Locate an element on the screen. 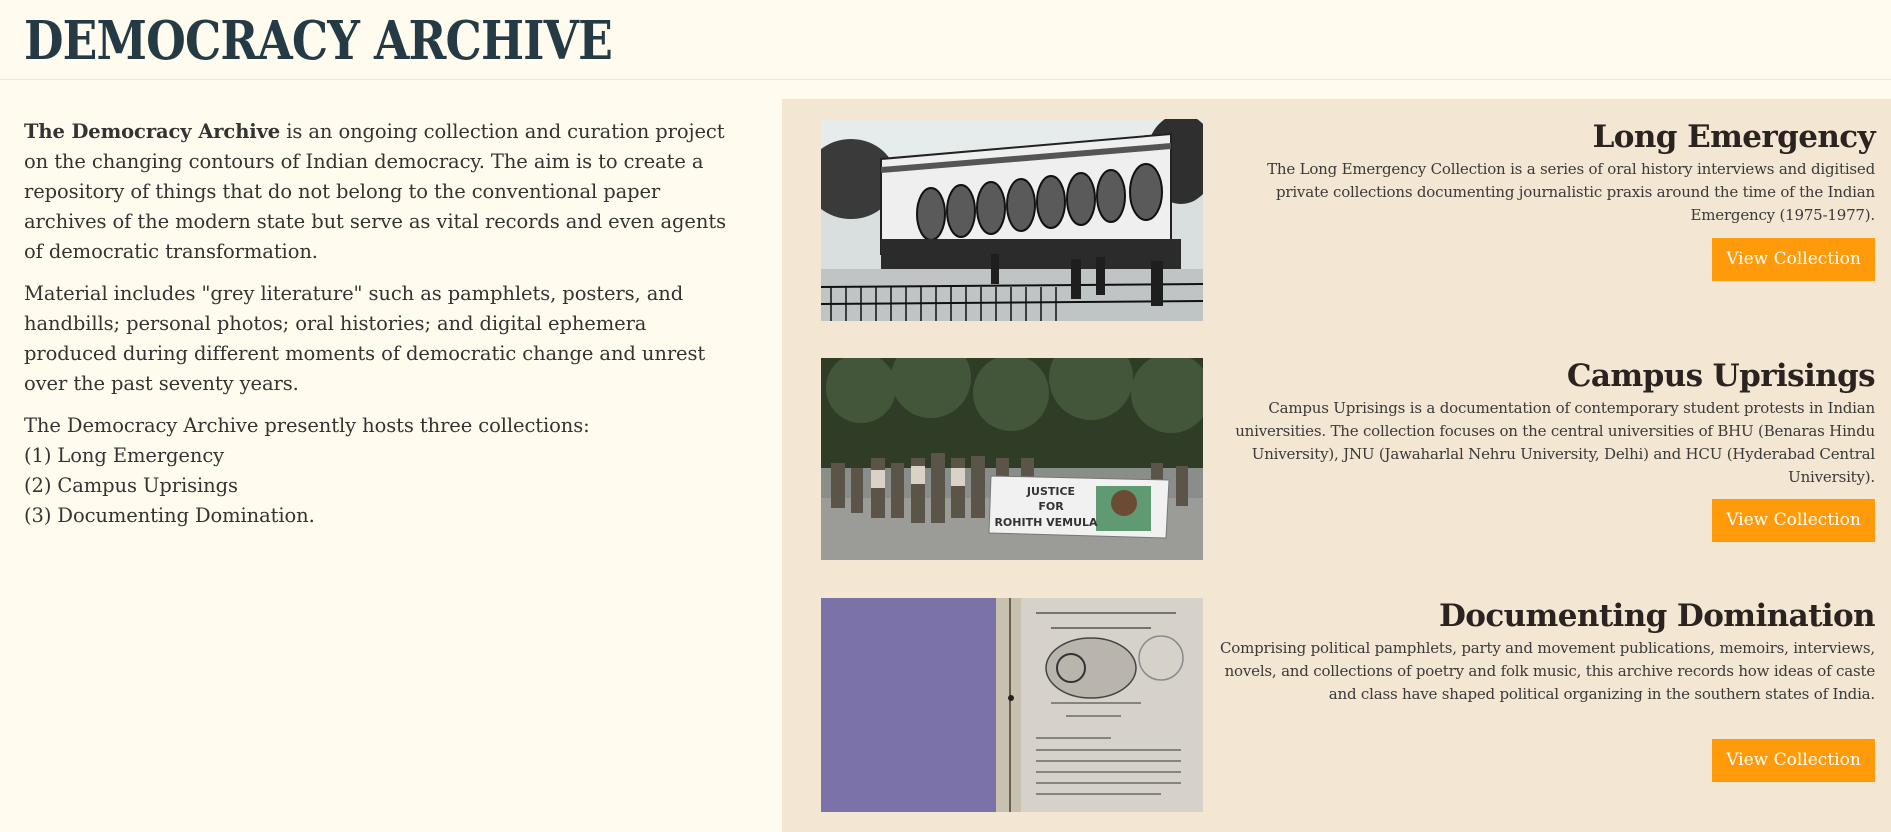 This screenshot has width=1891, height=832. collection-list-item: (1) Long Emergency is located at coordinates (124, 455).